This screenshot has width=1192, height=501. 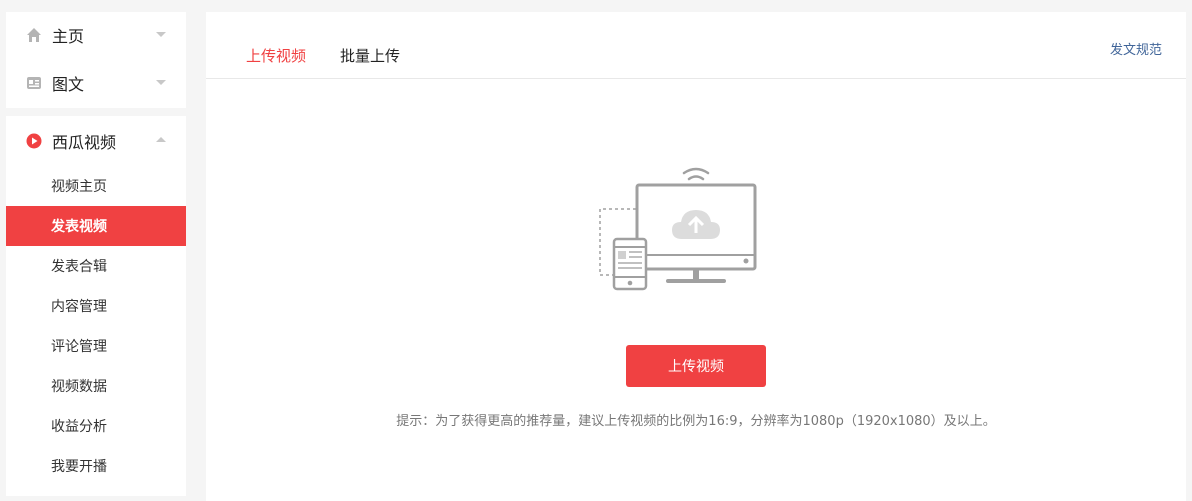 I want to click on sidebar-item-publish-collection: 发表合辑, so click(x=96, y=266).